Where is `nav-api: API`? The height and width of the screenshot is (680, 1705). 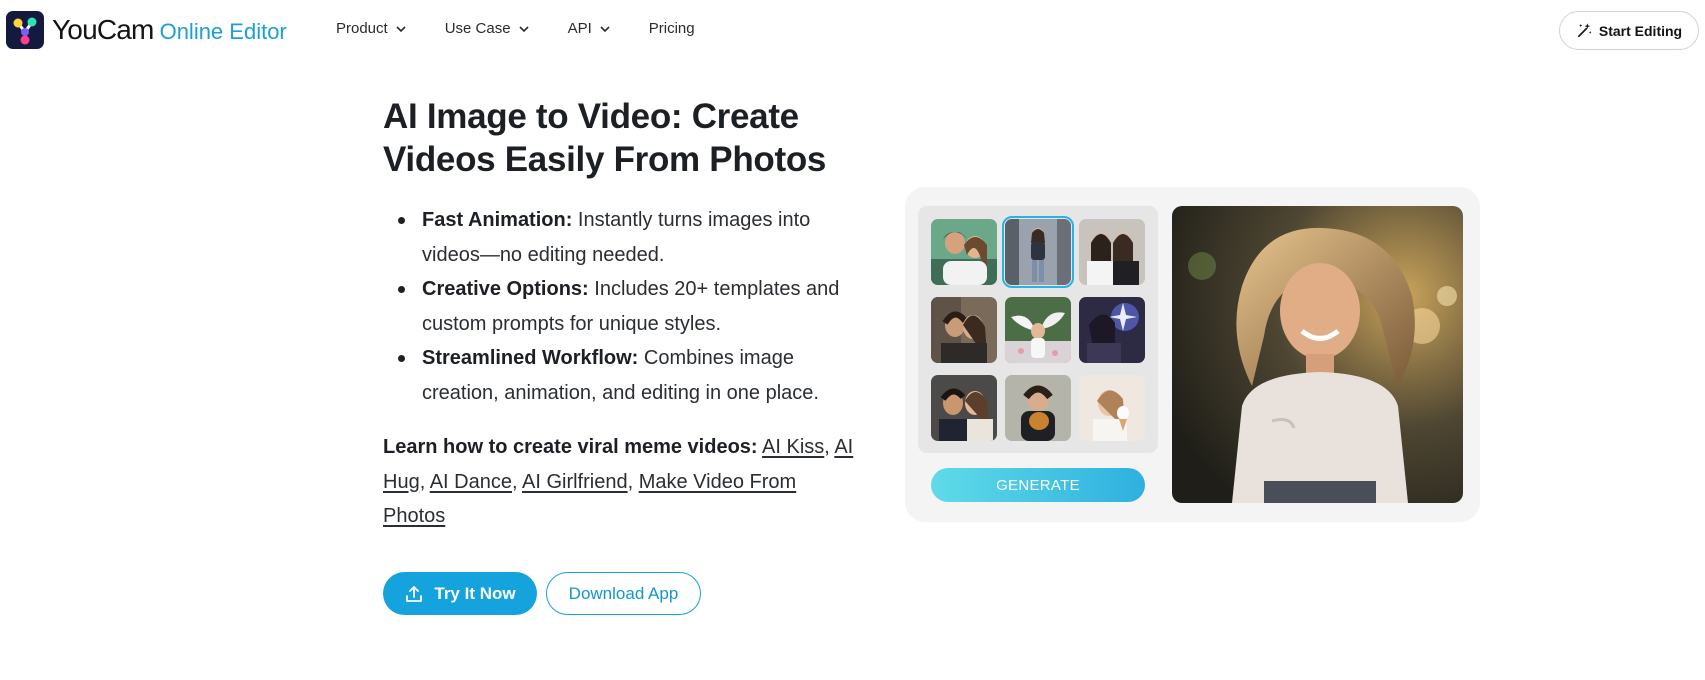
nav-api: API is located at coordinates (589, 28).